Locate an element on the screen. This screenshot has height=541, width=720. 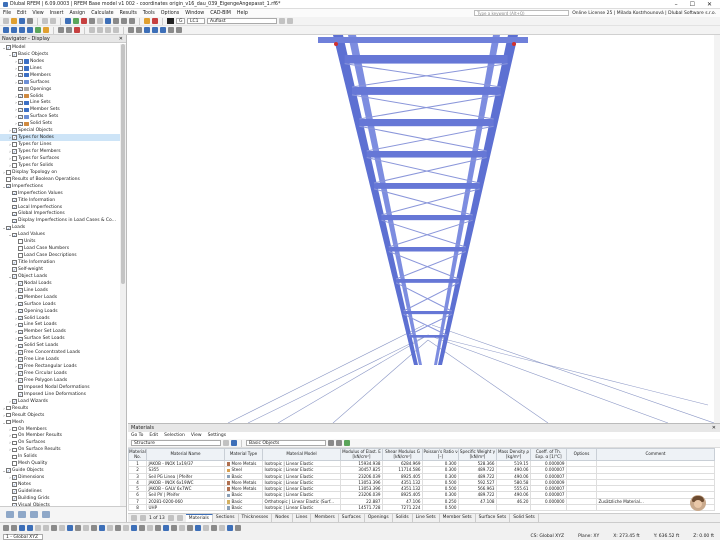
close-button: ✕ is located at coordinates (709, 4).